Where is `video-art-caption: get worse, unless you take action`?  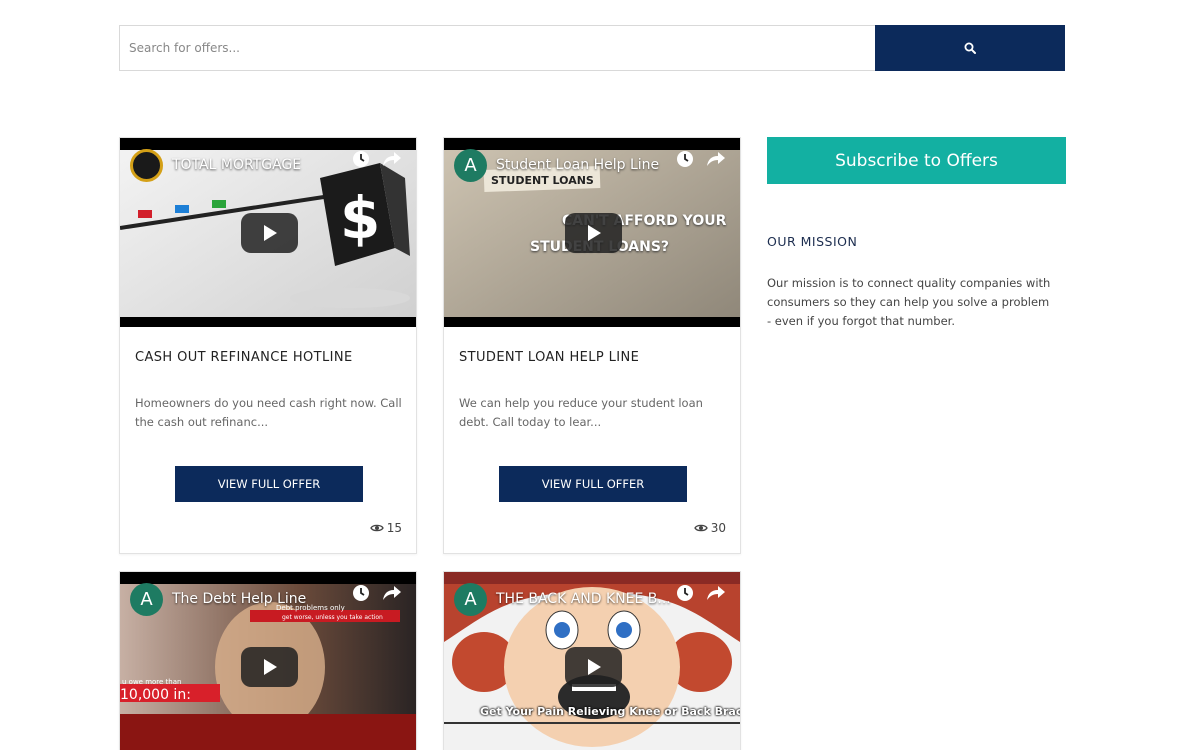
video-art-caption: get worse, unless you take action is located at coordinates (332, 617).